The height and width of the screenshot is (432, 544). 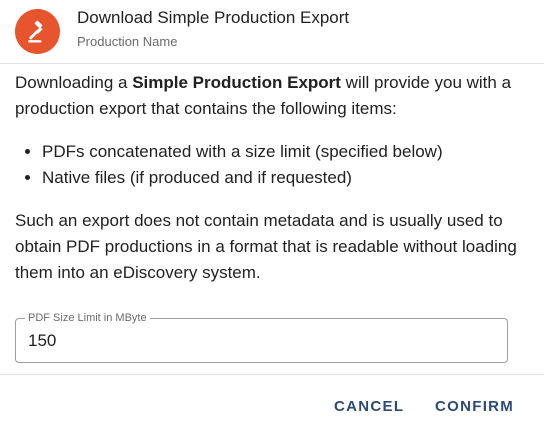 What do you see at coordinates (127, 41) in the screenshot?
I see `dialog-subtitle: Production Name` at bounding box center [127, 41].